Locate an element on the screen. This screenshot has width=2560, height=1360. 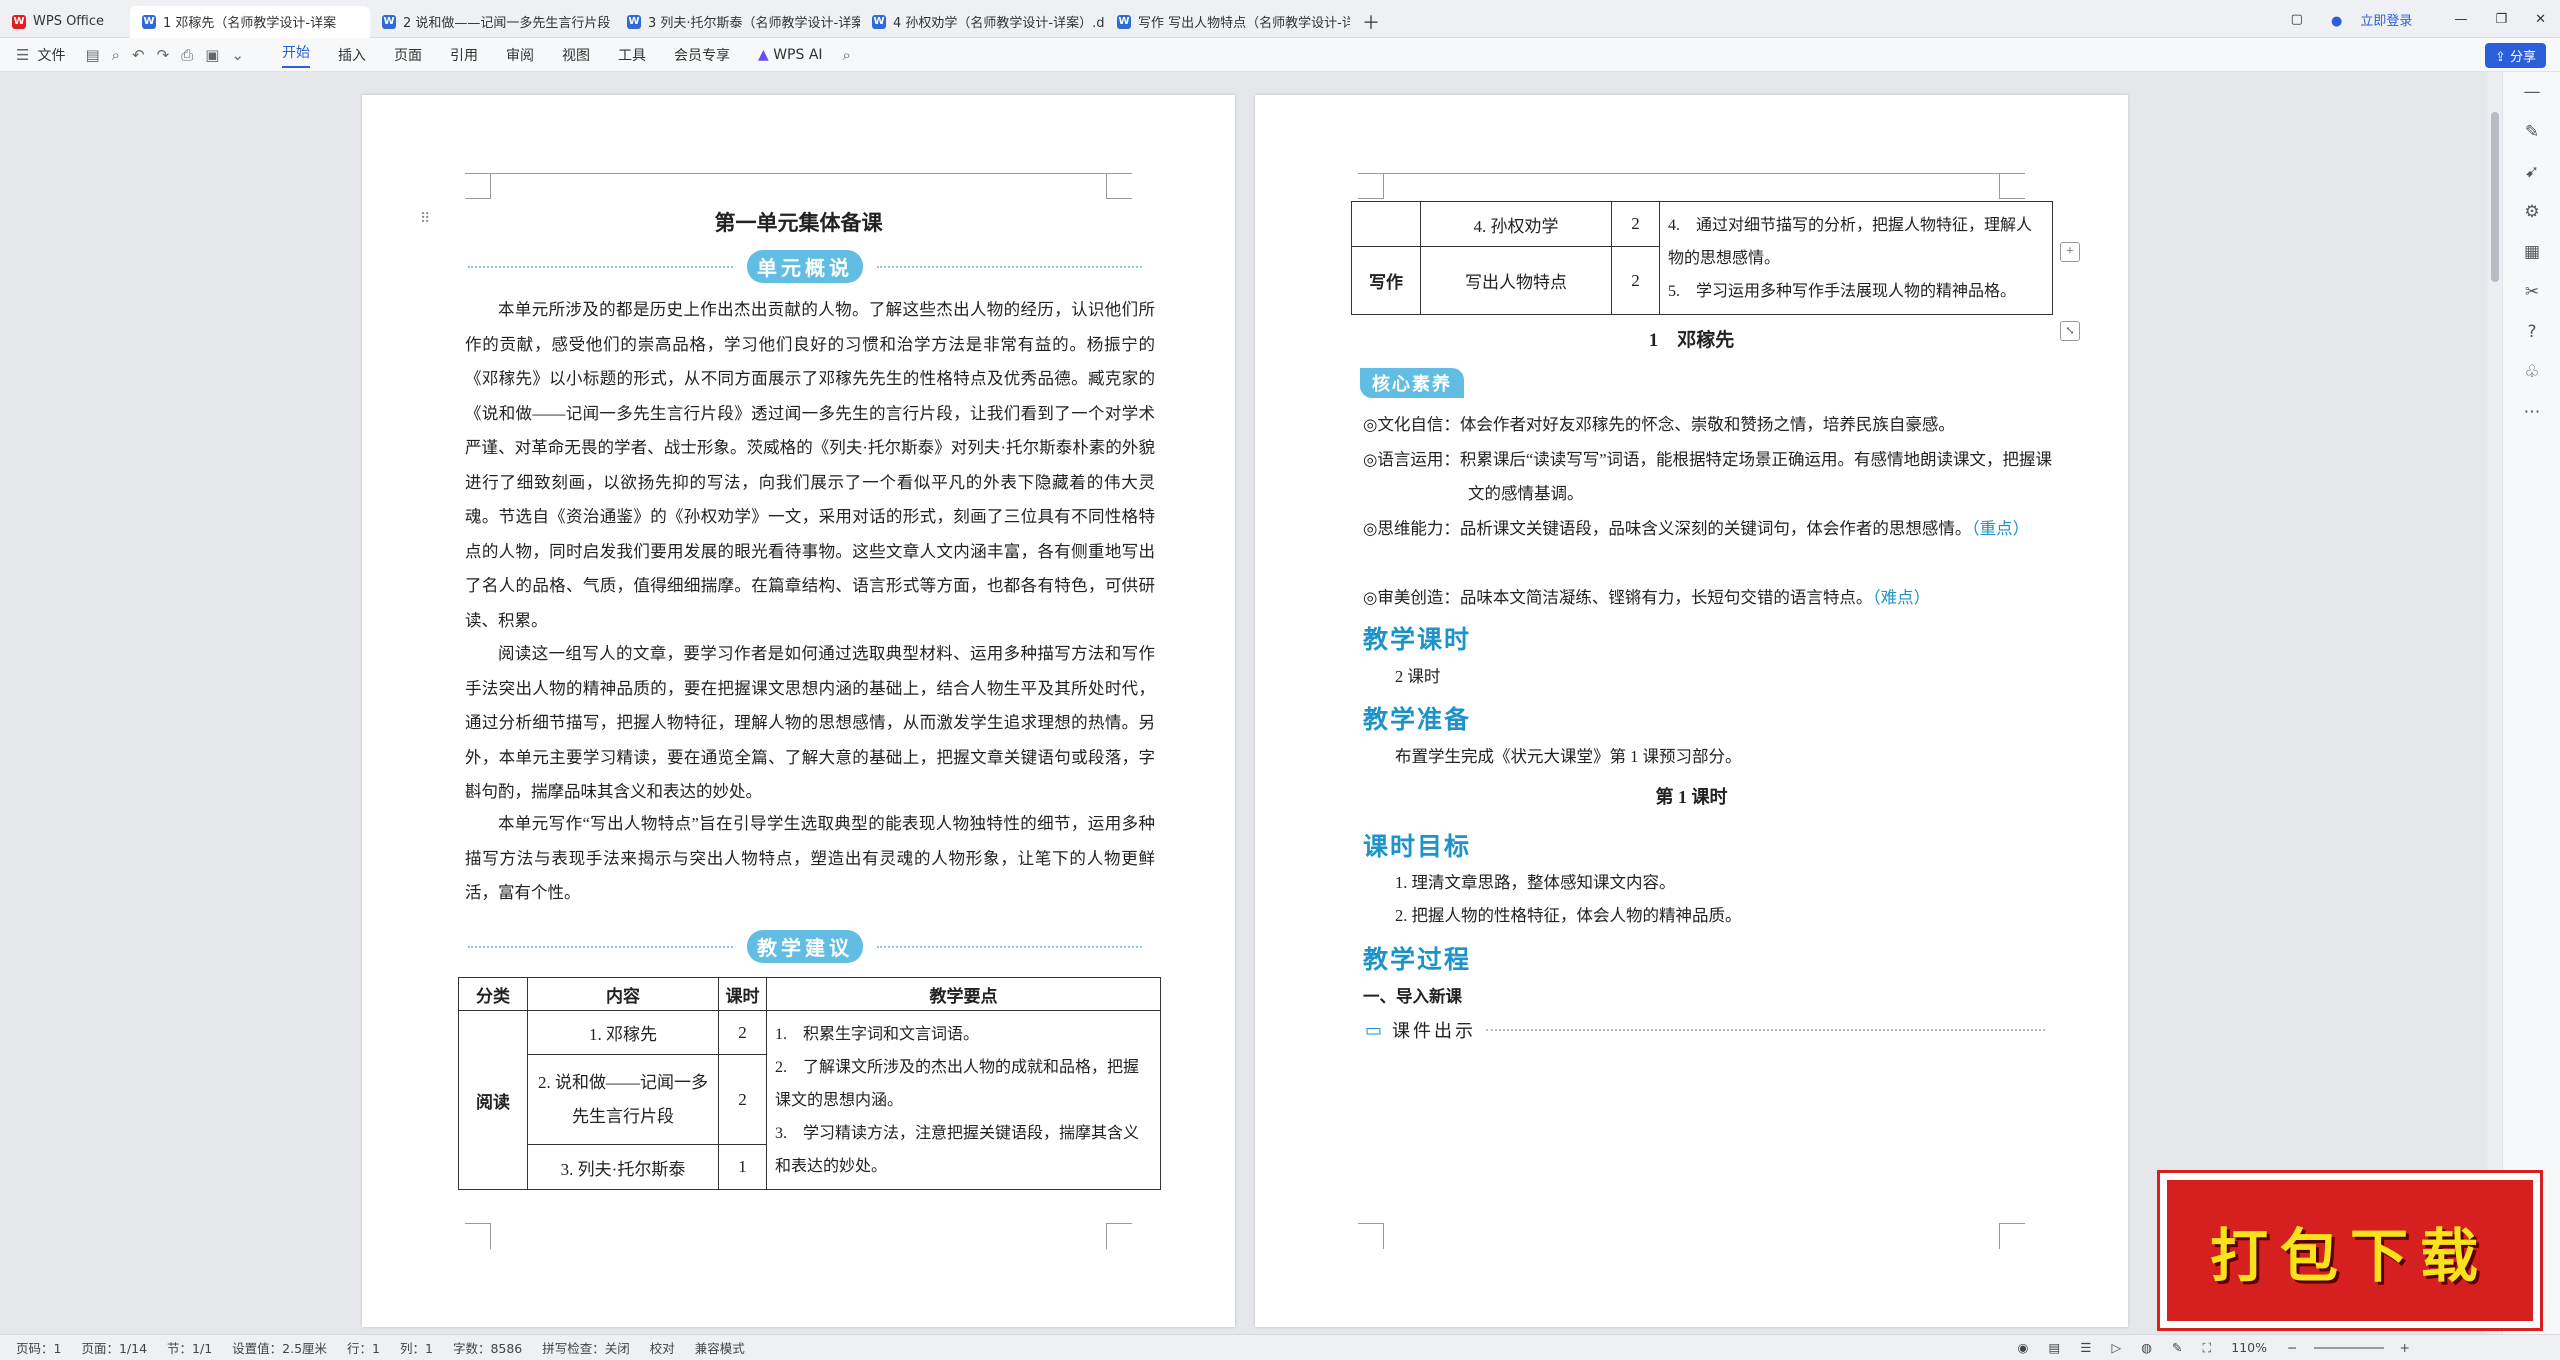
lesson-goal-heading: 课时目标 is located at coordinates (1417, 847).